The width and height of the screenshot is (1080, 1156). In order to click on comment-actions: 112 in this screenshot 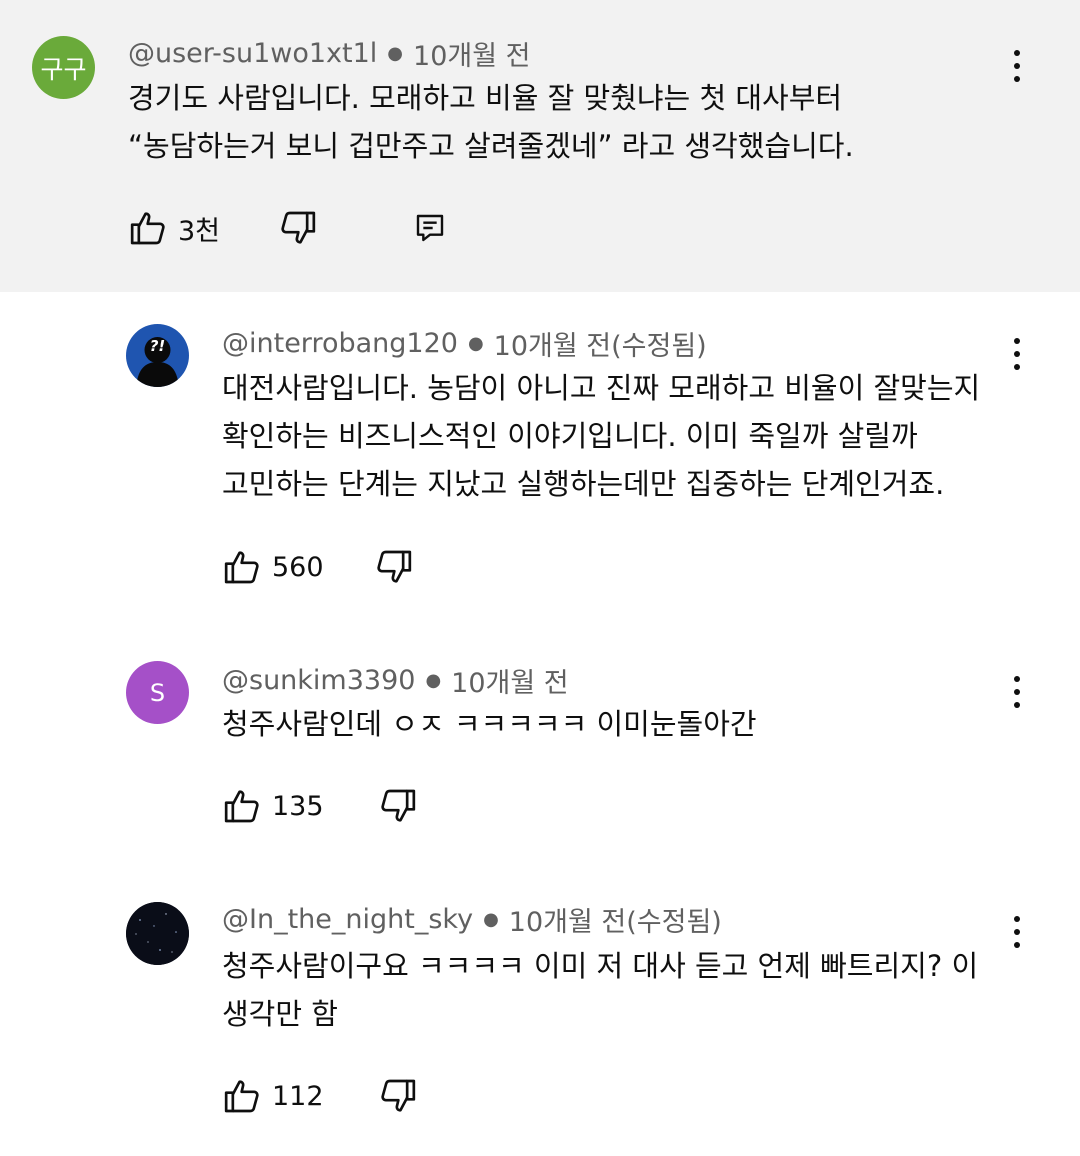, I will do `click(320, 1096)`.